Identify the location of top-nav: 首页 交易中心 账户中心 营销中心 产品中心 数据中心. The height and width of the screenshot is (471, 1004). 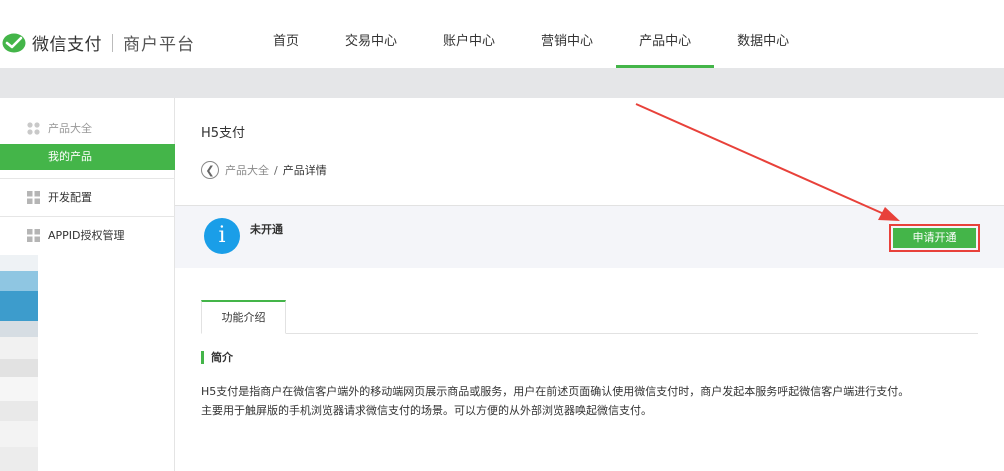
(531, 34).